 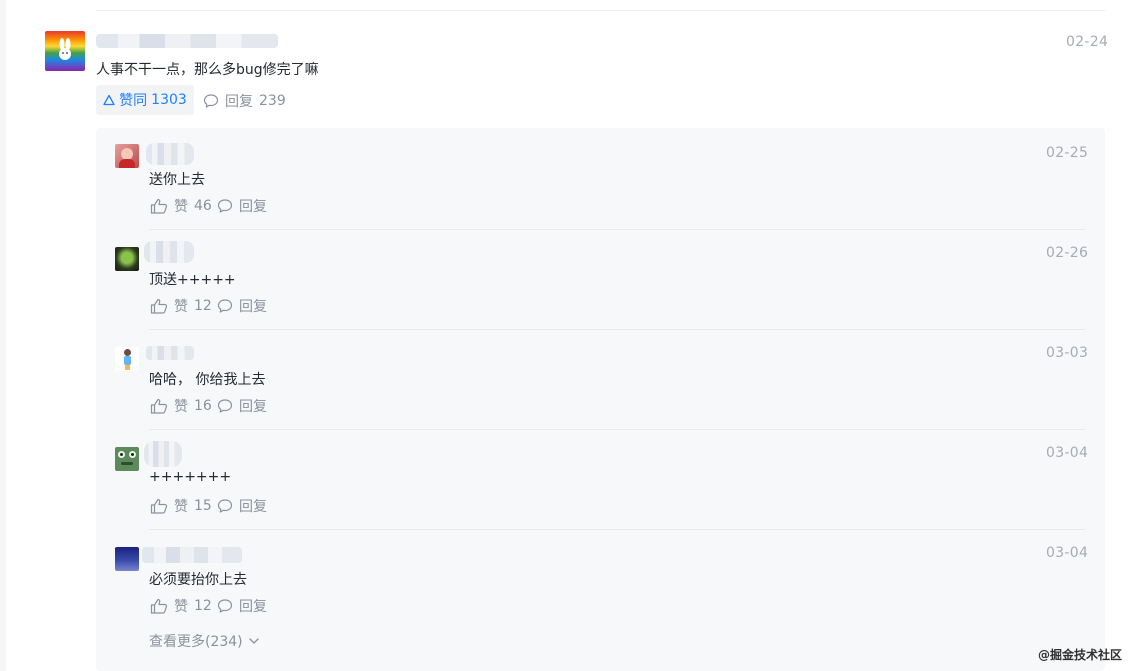 I want to click on agree-label: 赞同, so click(x=133, y=101).